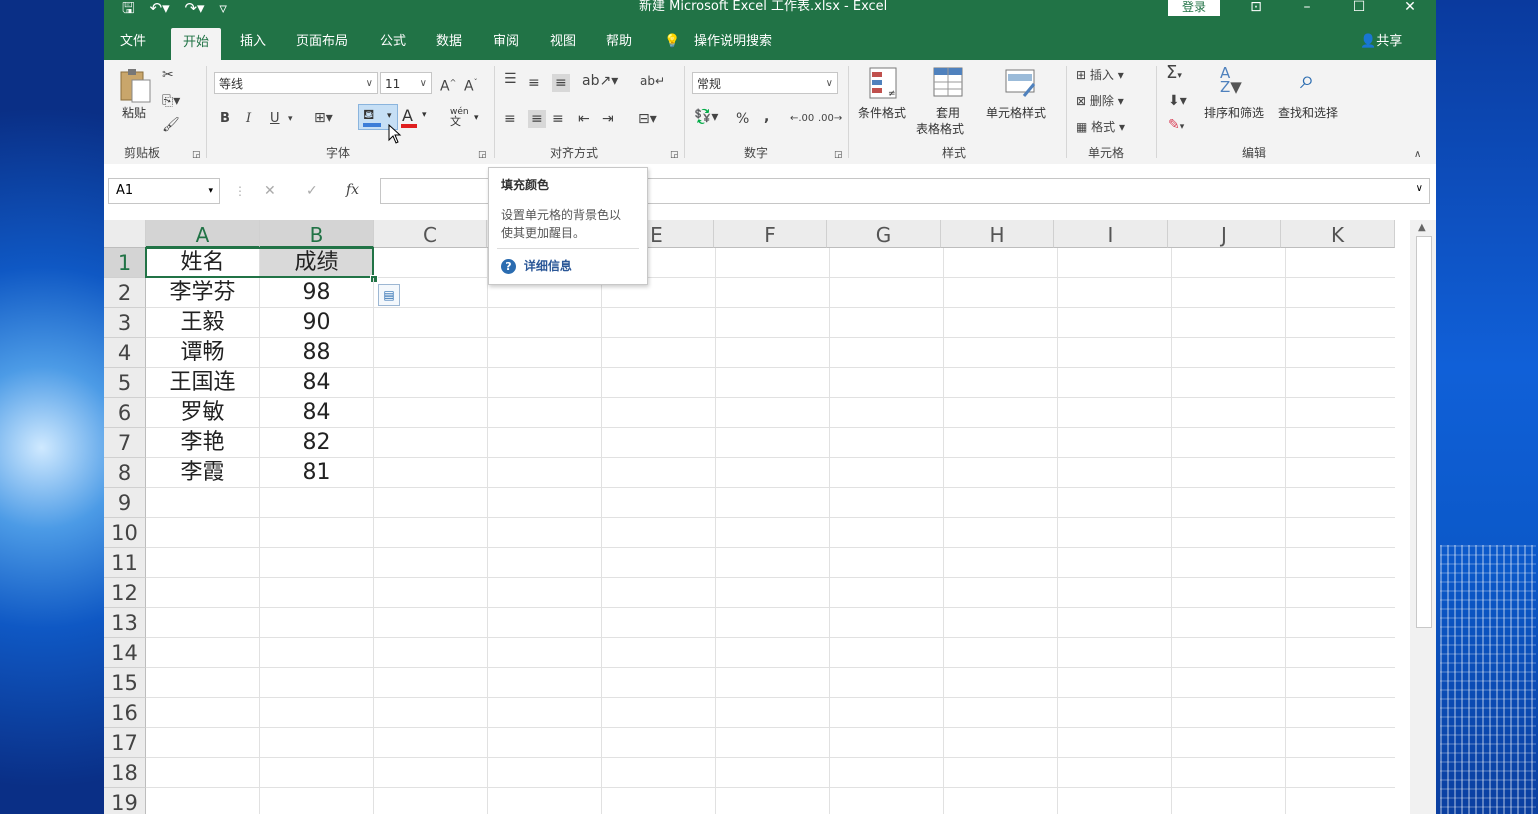  I want to click on tab-insert: 插入, so click(253, 42).